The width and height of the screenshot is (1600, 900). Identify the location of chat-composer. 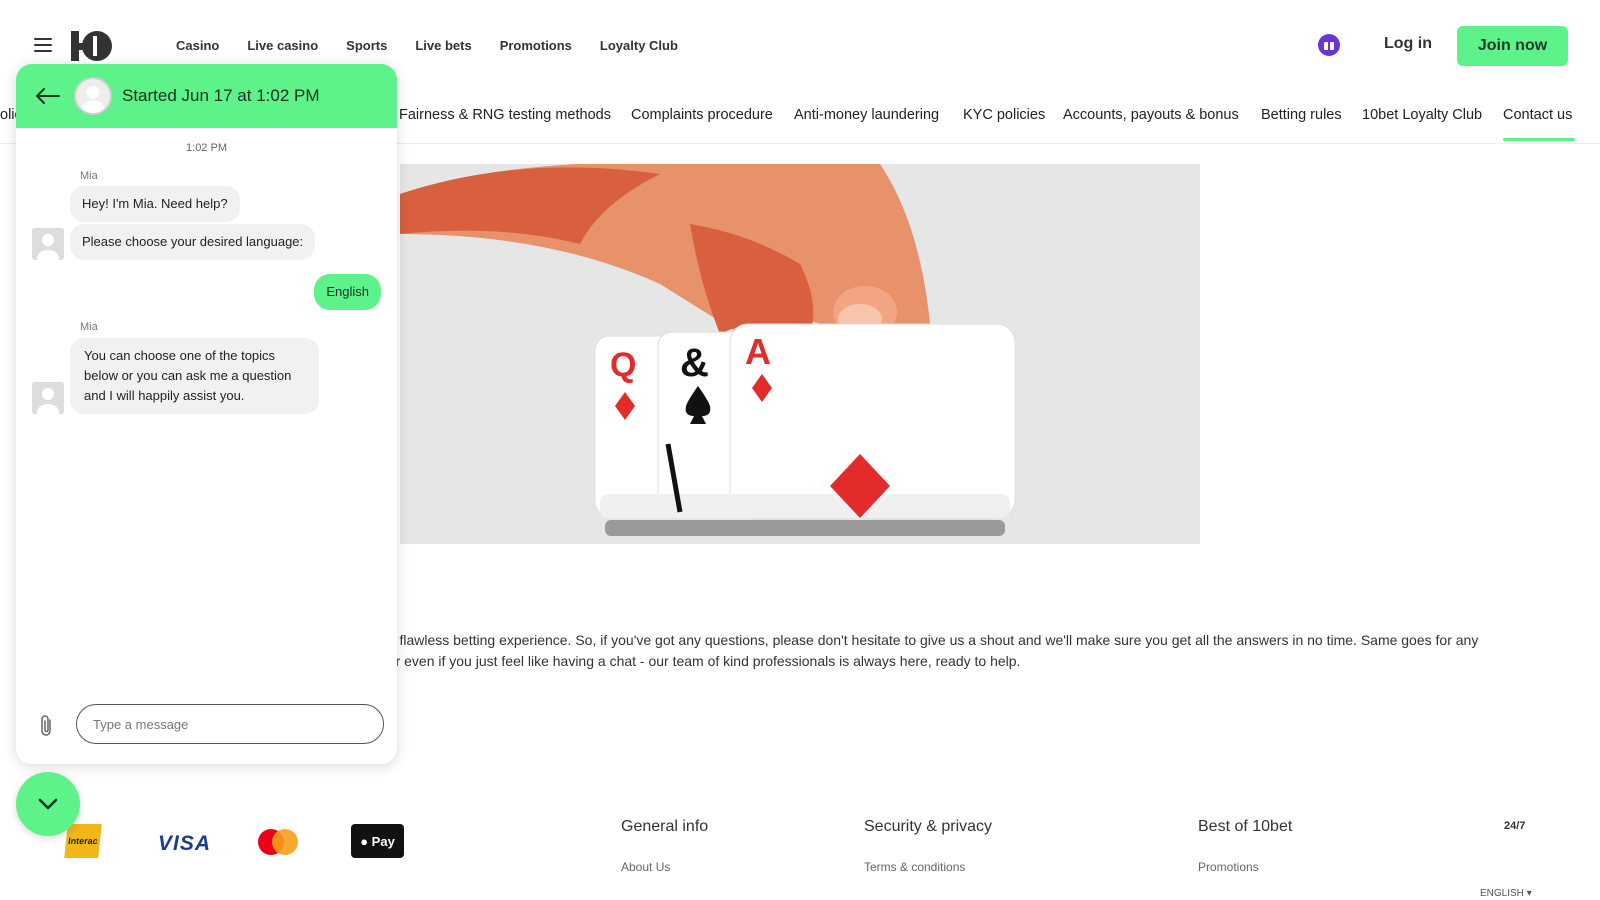
(206, 729).